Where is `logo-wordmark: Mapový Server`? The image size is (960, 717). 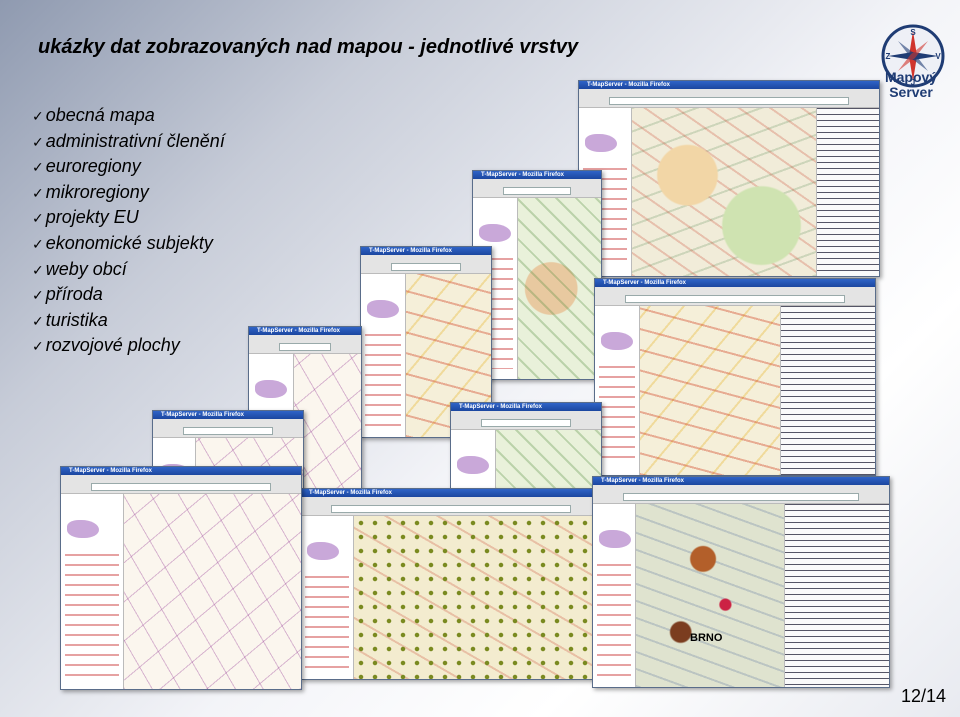
logo-wordmark: Mapový Server is located at coordinates (911, 84).